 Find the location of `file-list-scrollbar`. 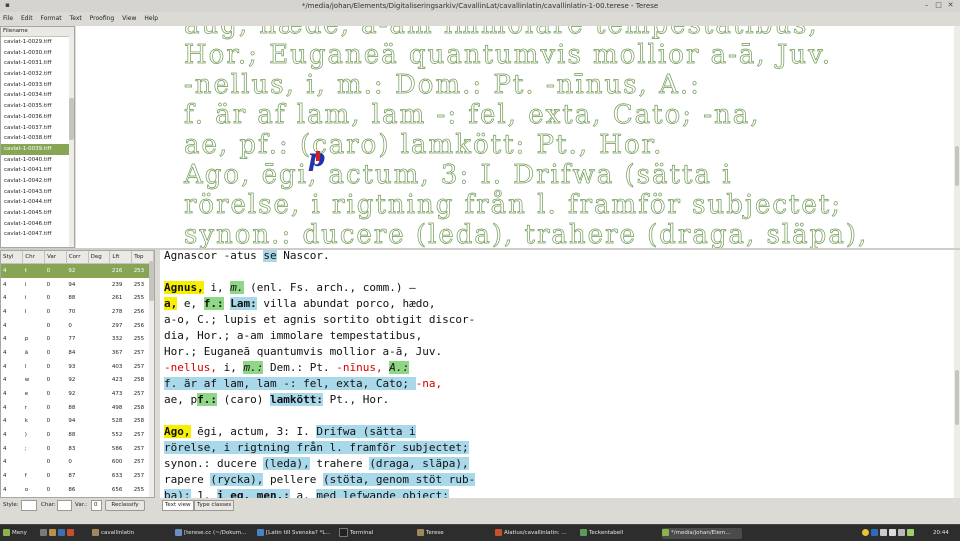

file-list-scrollbar is located at coordinates (71, 141).